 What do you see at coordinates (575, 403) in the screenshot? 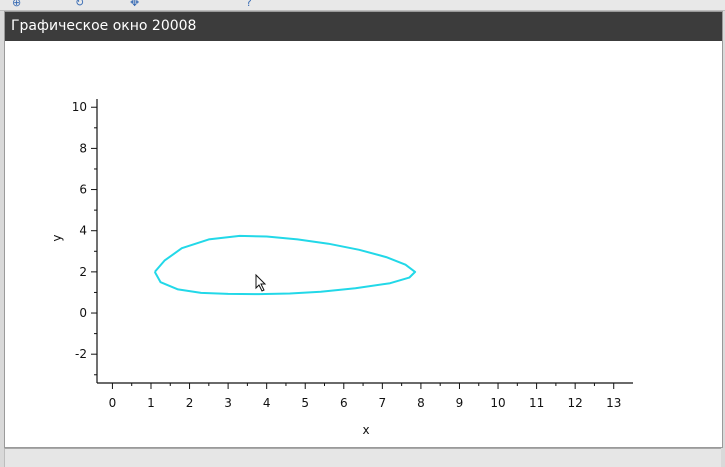
I see `x-tick-label: 12` at bounding box center [575, 403].